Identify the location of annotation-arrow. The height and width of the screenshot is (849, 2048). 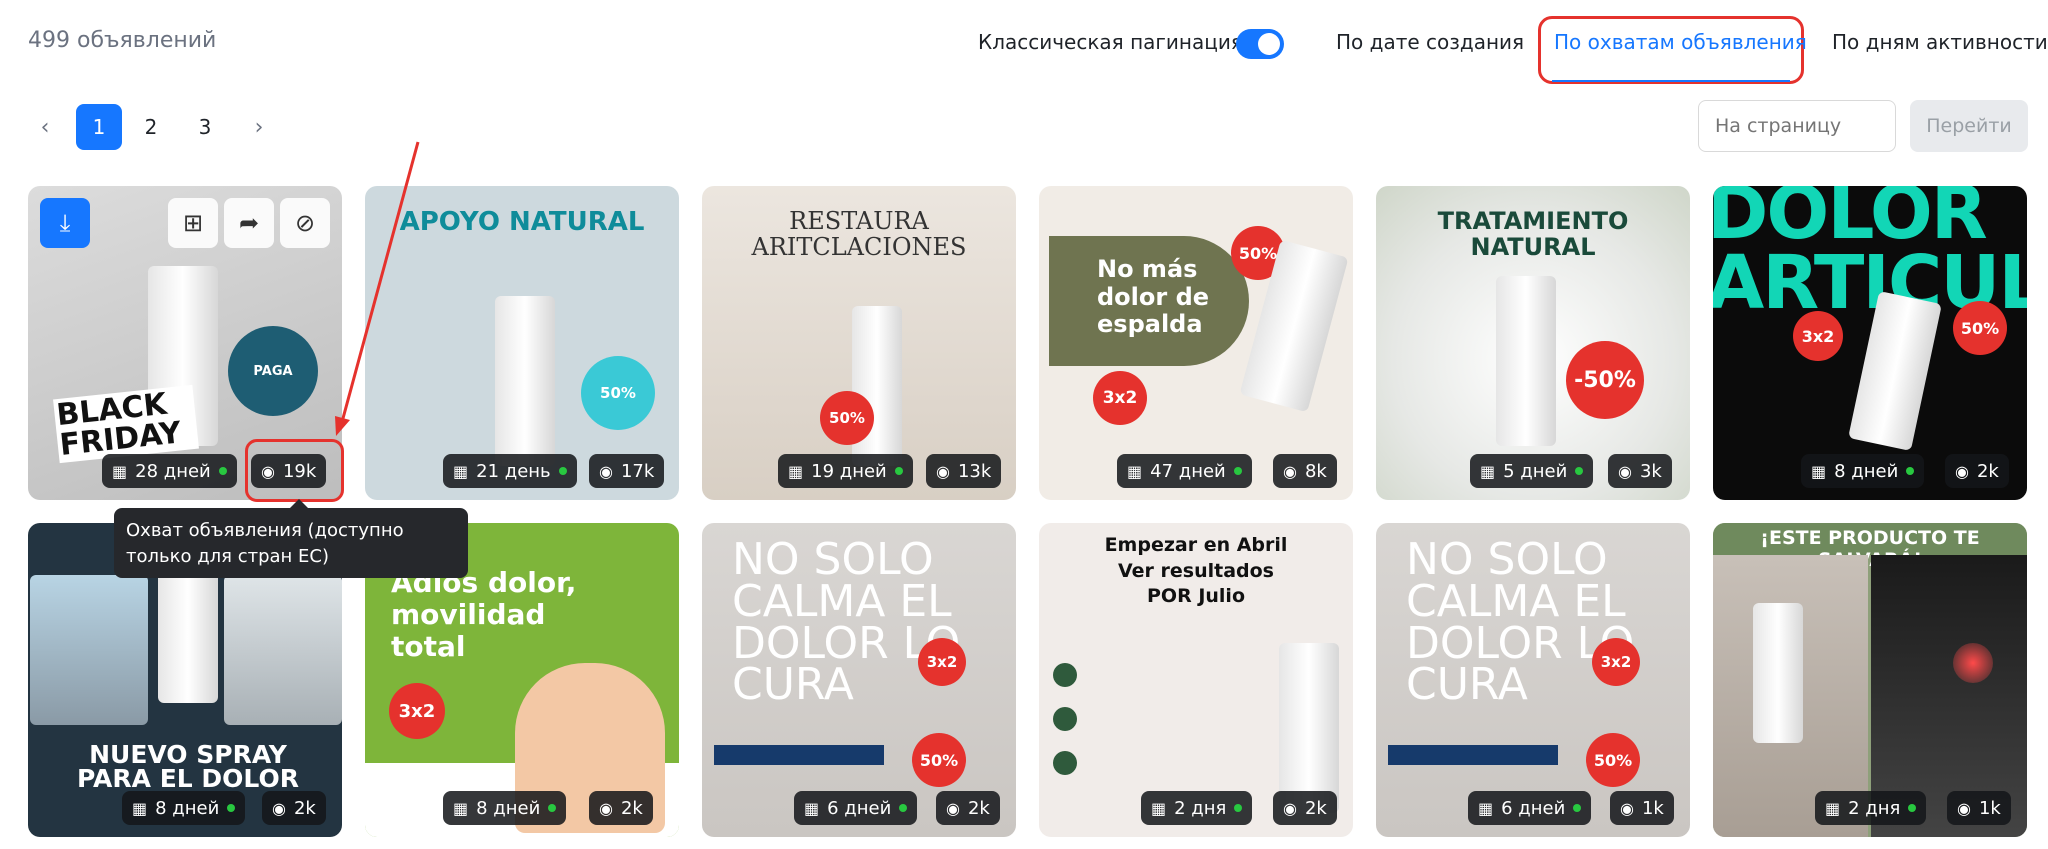
(377, 288).